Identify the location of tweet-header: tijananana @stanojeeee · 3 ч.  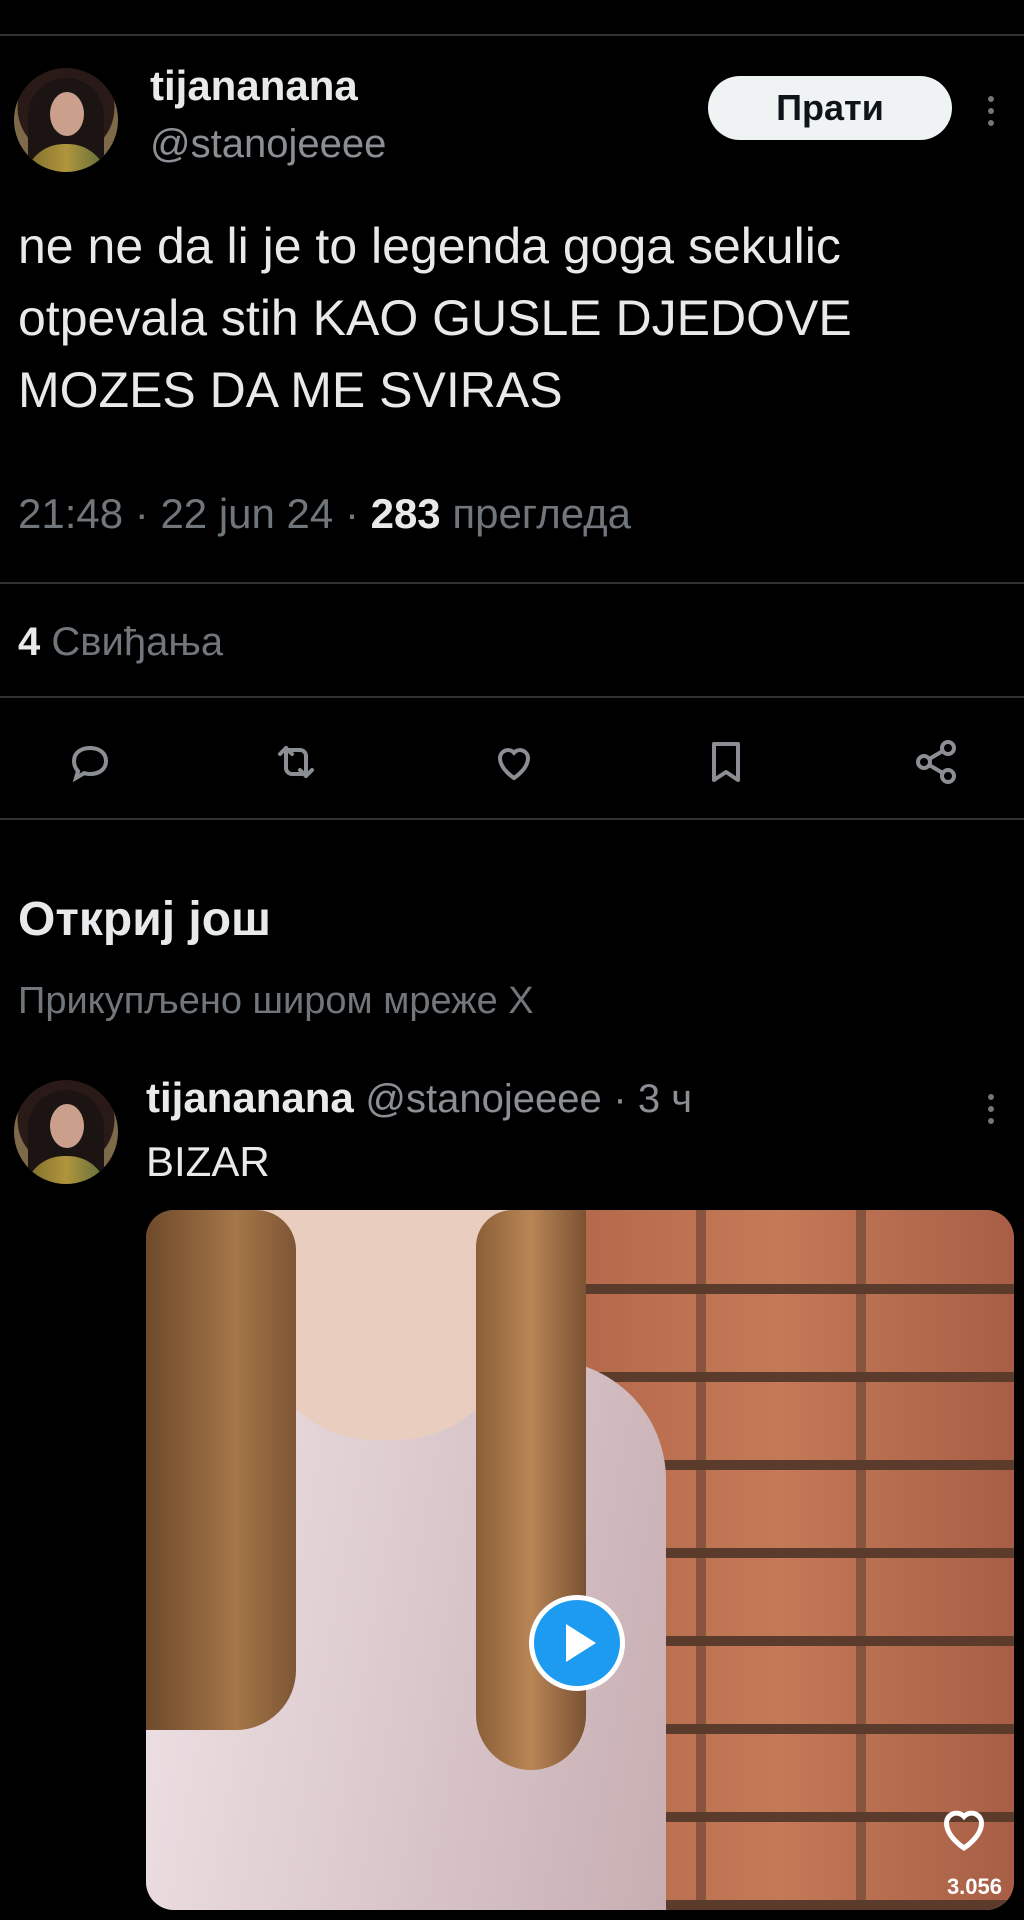
(419, 1097).